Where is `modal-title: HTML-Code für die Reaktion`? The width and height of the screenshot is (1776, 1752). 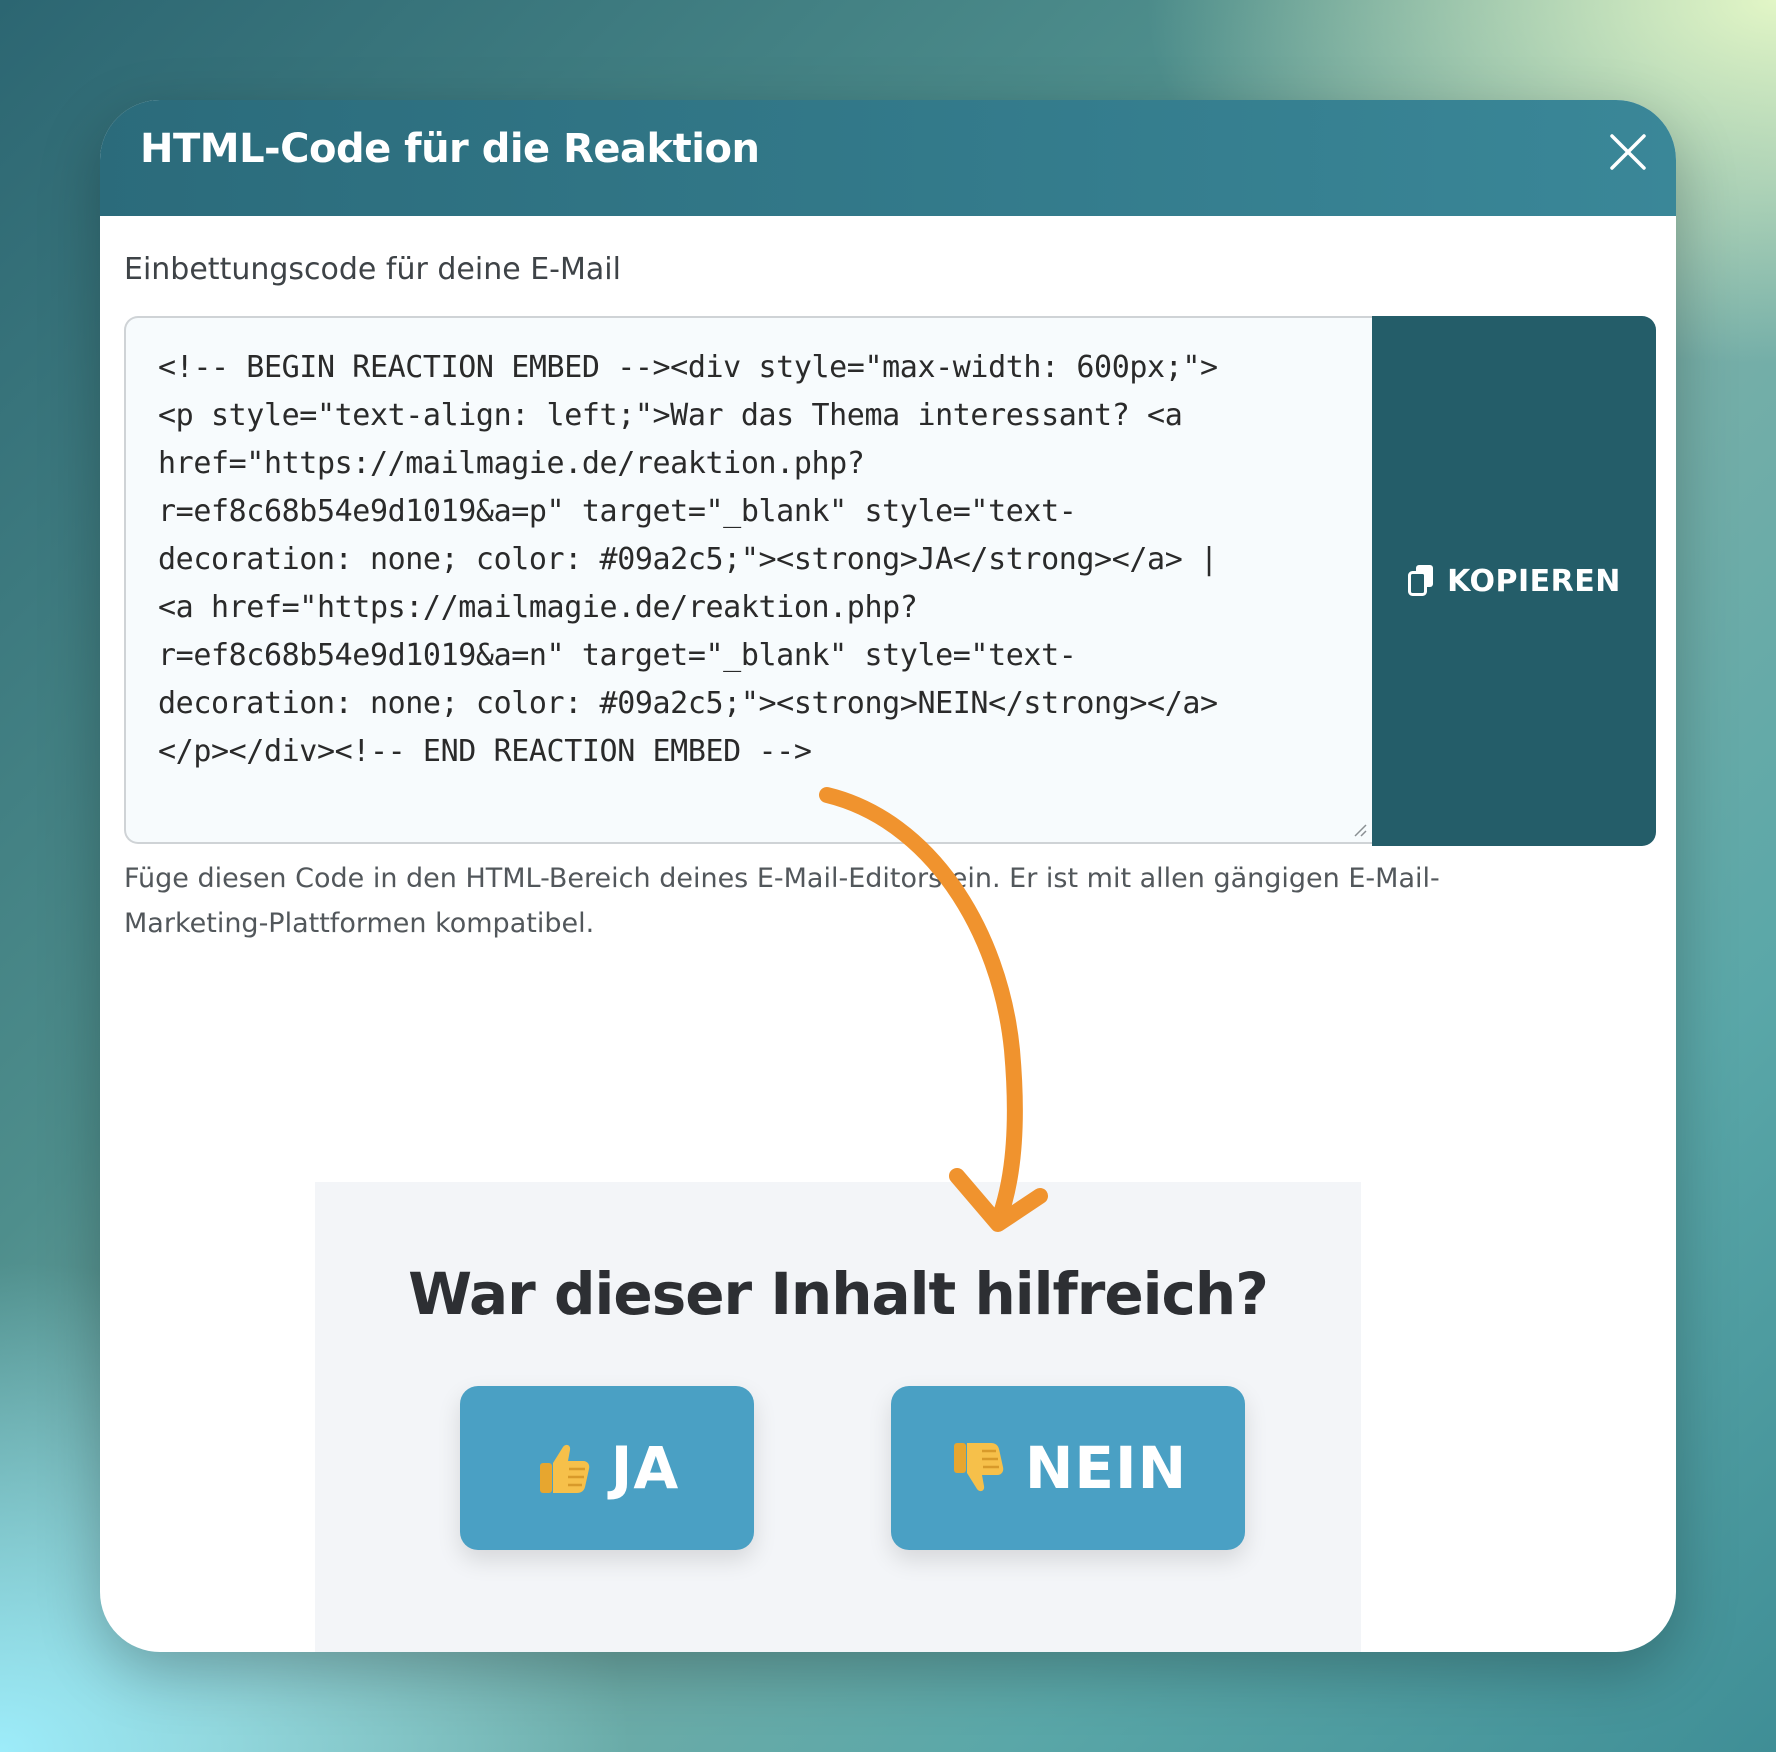 modal-title: HTML-Code für die Reaktion is located at coordinates (450, 149).